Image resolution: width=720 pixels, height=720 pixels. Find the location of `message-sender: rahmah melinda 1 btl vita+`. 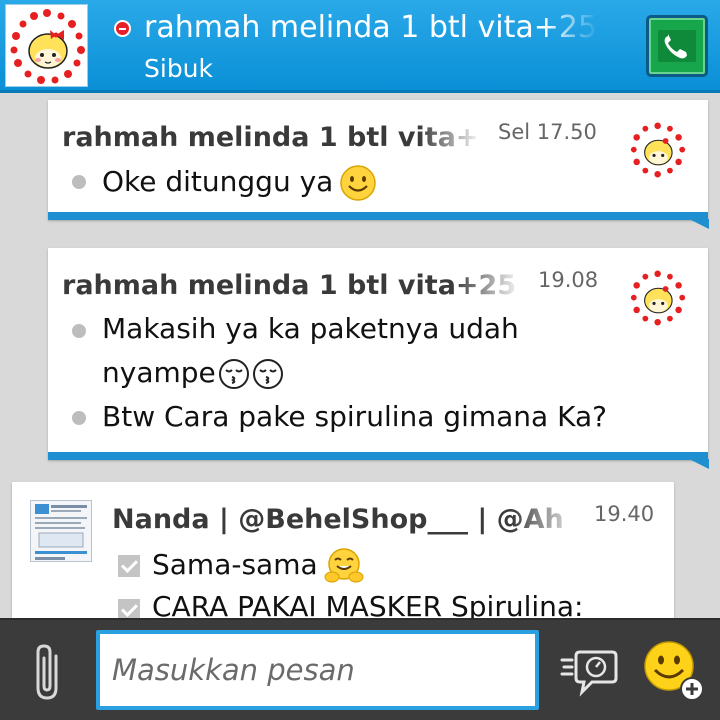

message-sender: rahmah melinda 1 btl vita+ is located at coordinates (270, 137).